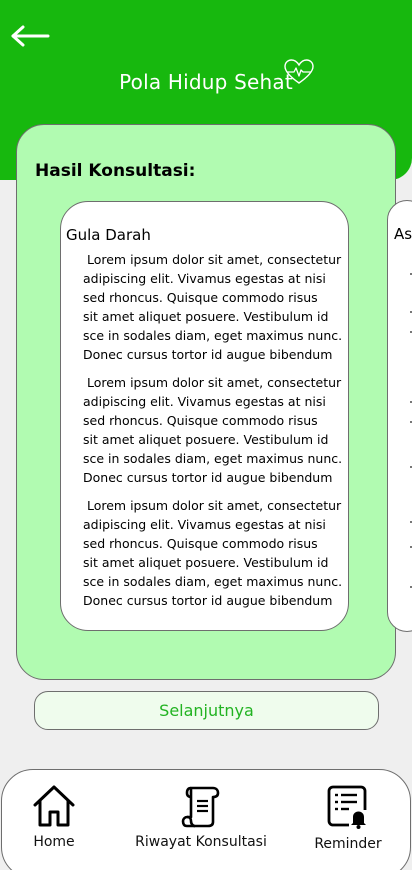  I want to click on heart-pulse-icon, so click(299, 71).